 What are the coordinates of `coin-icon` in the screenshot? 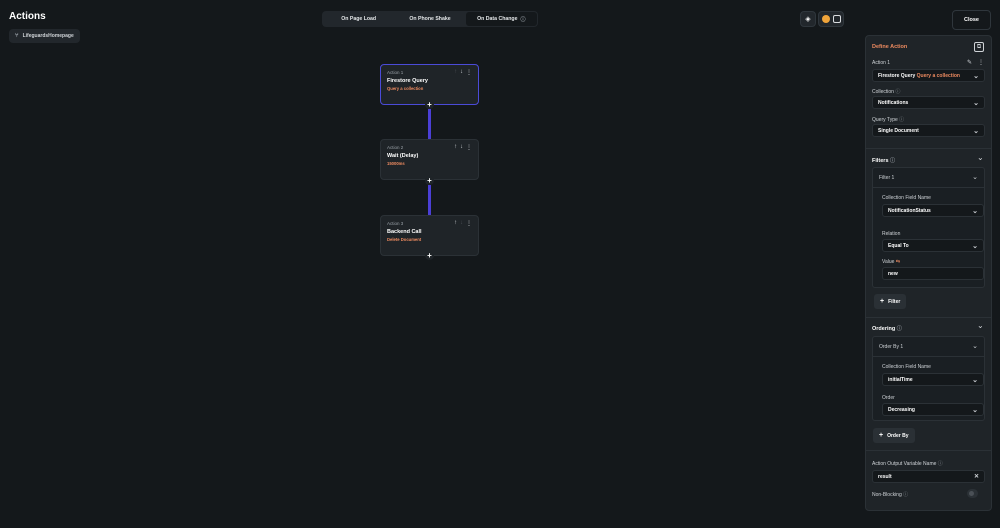 It's located at (825, 19).